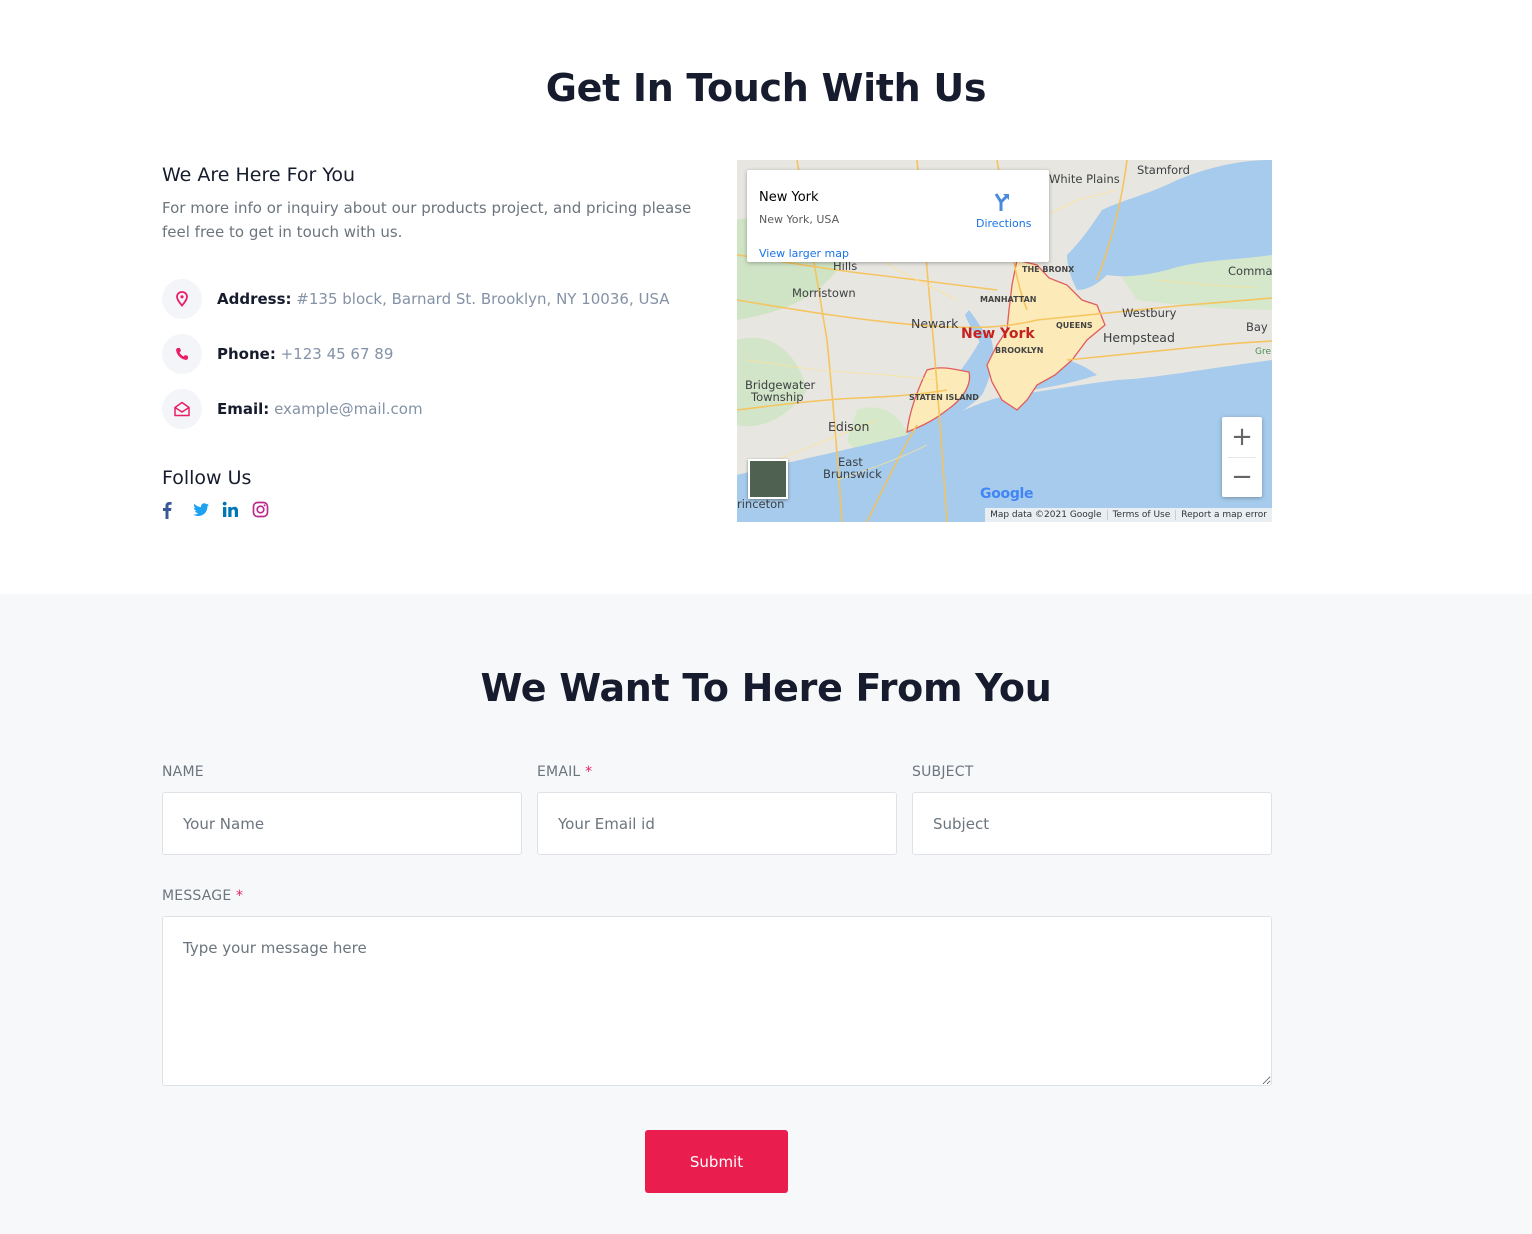  I want to click on map-label-white-plains: White Plains, so click(1084, 179).